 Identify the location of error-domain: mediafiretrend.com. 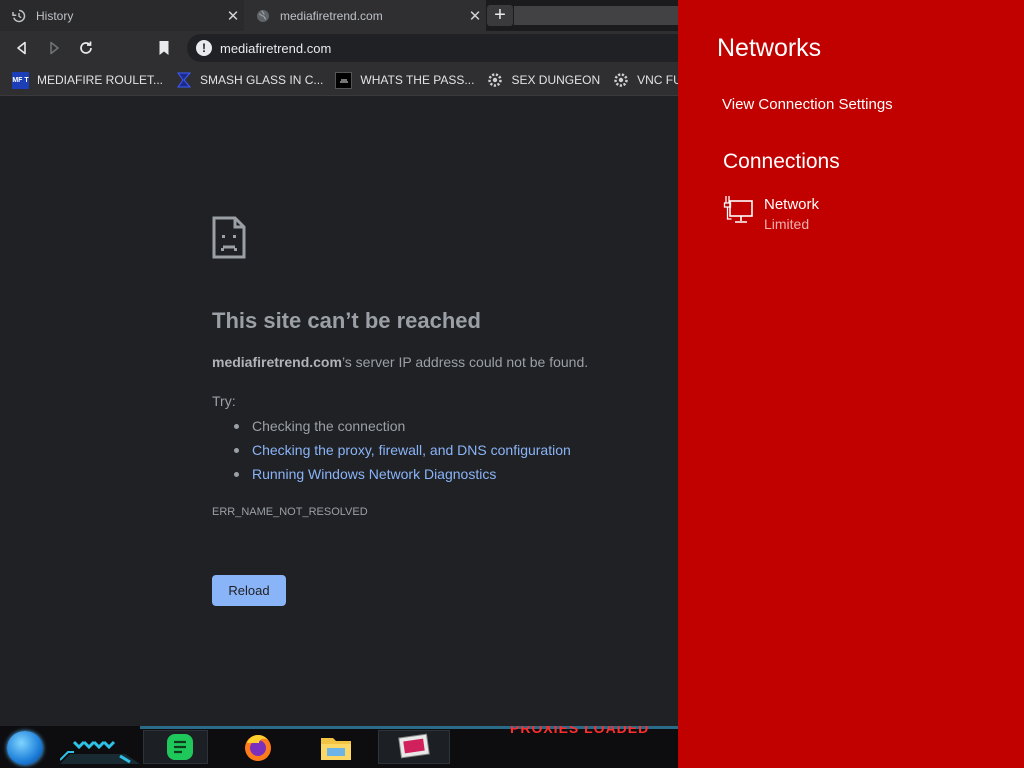
(277, 362).